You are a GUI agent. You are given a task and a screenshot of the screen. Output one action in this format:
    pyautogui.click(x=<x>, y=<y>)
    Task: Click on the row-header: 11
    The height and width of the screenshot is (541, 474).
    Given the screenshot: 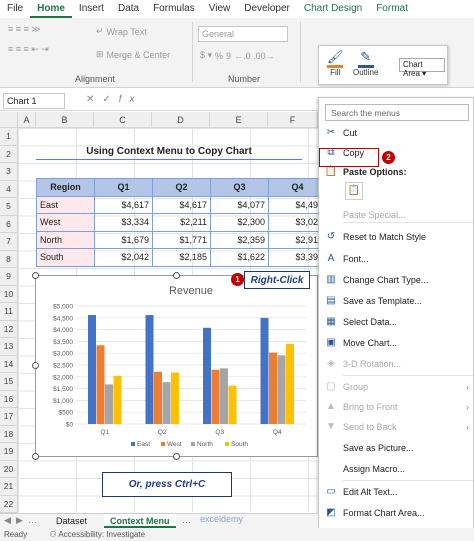 What is the action you would take?
    pyautogui.click(x=9, y=312)
    